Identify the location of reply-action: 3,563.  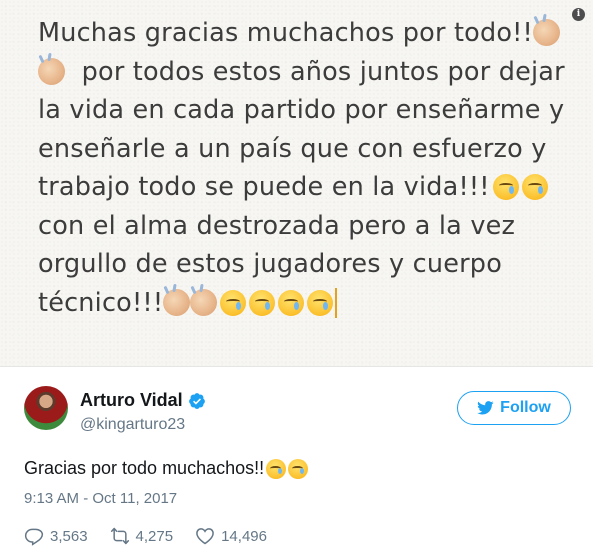
(56, 536).